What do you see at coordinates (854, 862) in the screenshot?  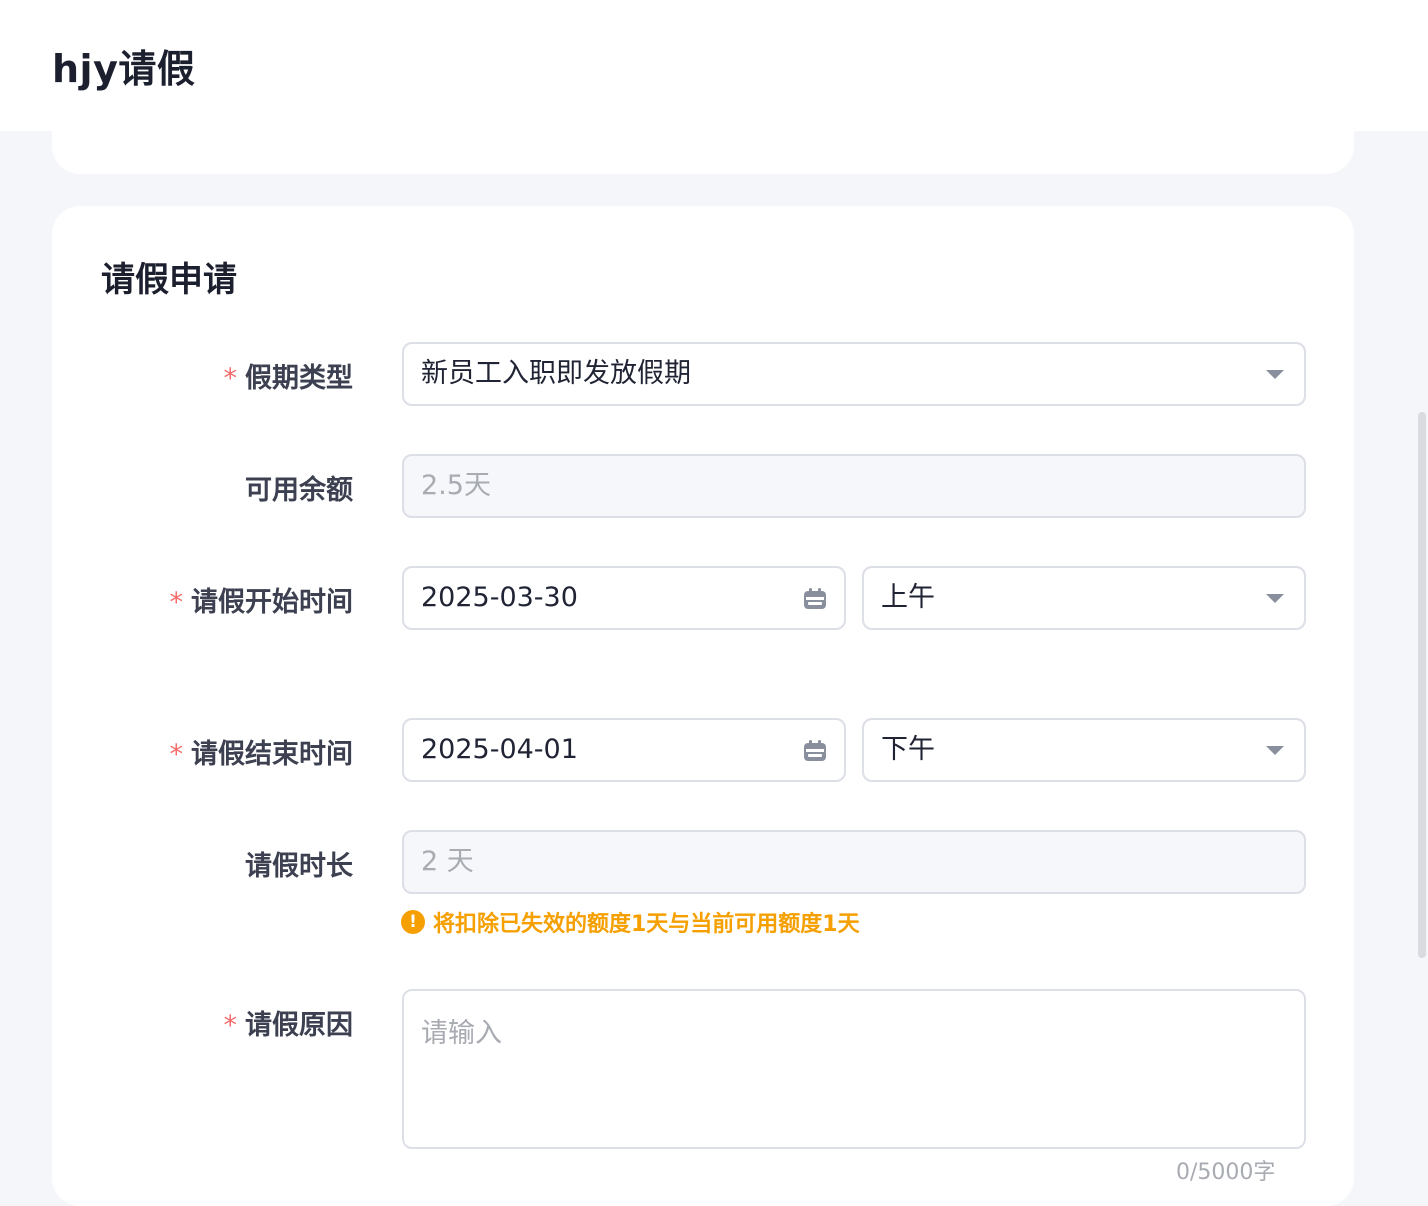 I see `duration-field: 2 天` at bounding box center [854, 862].